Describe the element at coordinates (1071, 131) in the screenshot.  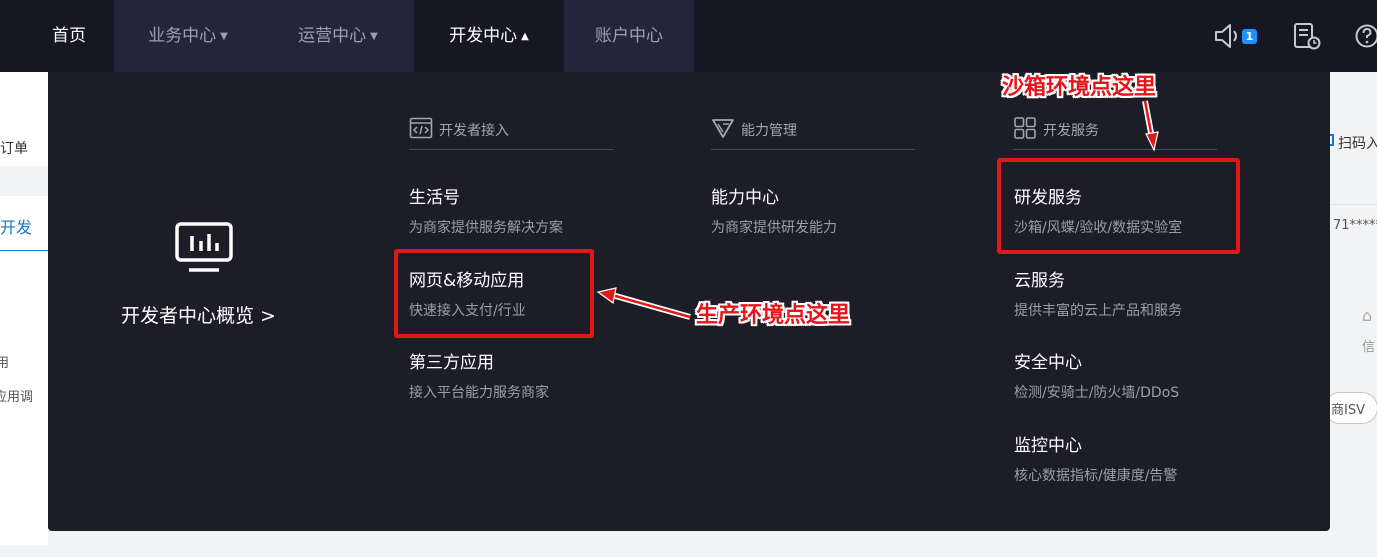
I see `column-heading-label: 开发服务` at that location.